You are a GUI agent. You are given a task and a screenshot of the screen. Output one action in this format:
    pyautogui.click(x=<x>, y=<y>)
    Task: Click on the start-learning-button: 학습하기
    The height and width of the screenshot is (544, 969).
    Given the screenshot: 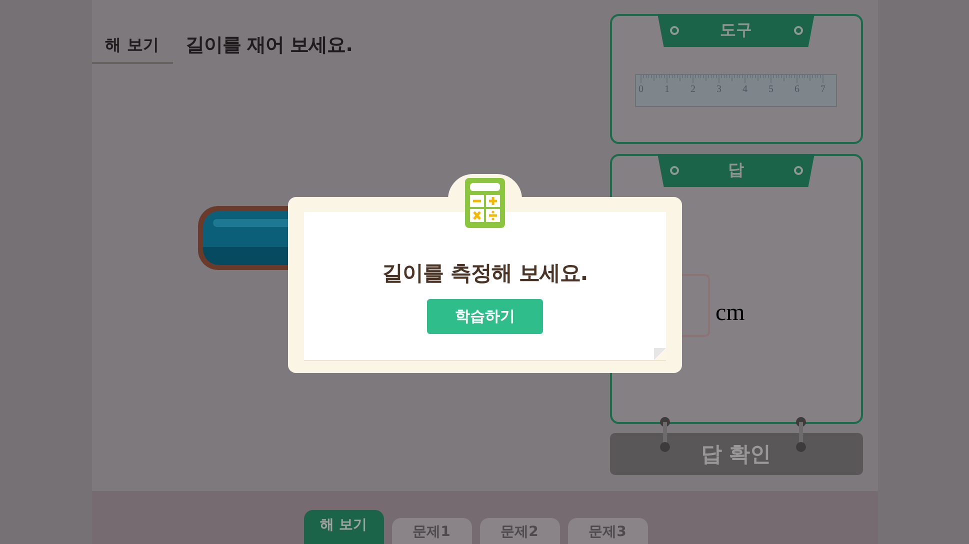 What is the action you would take?
    pyautogui.click(x=485, y=316)
    